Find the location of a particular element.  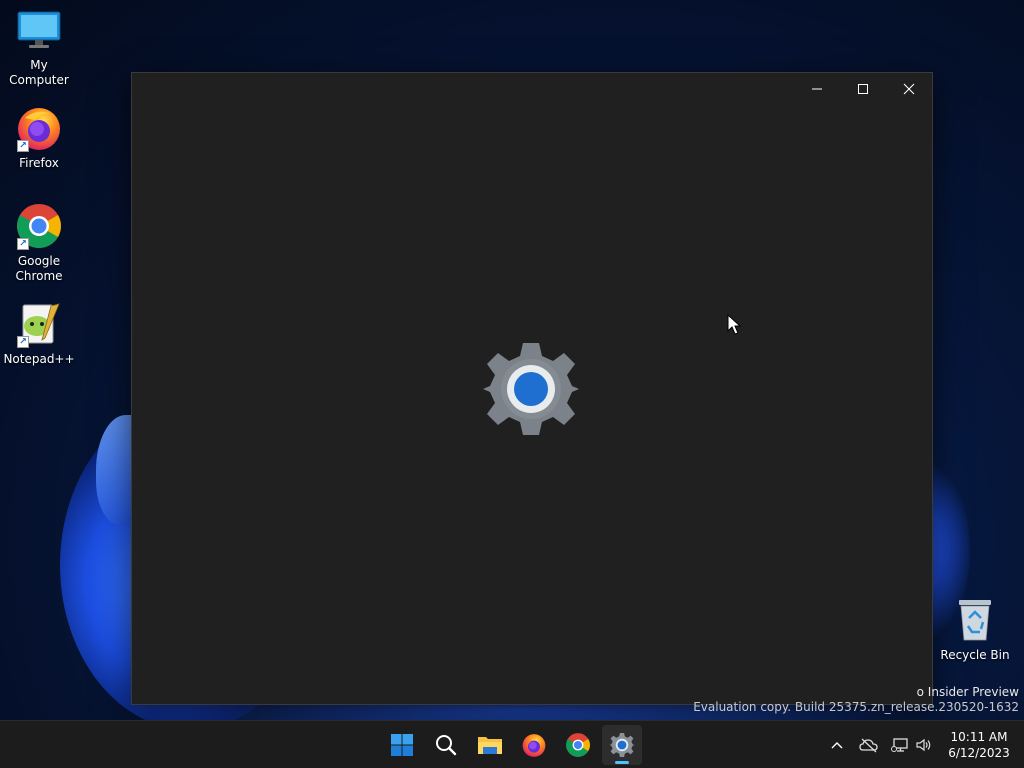

network-tray-button is located at coordinates (900, 745).